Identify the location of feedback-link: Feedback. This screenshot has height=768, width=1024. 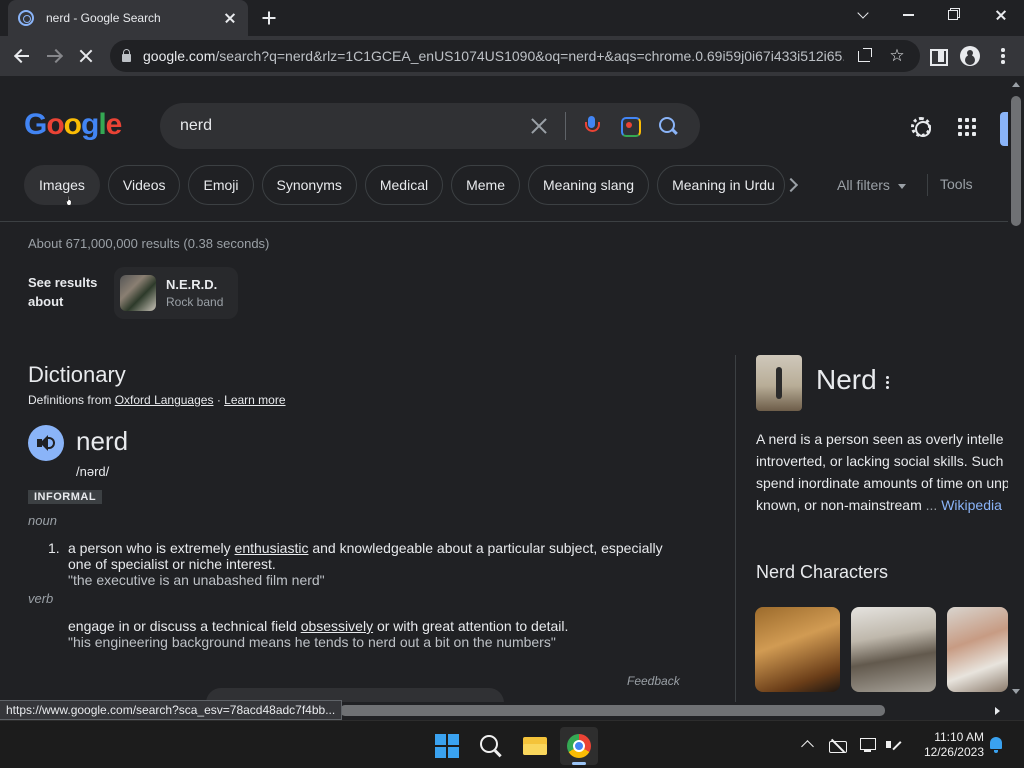
(653, 681).